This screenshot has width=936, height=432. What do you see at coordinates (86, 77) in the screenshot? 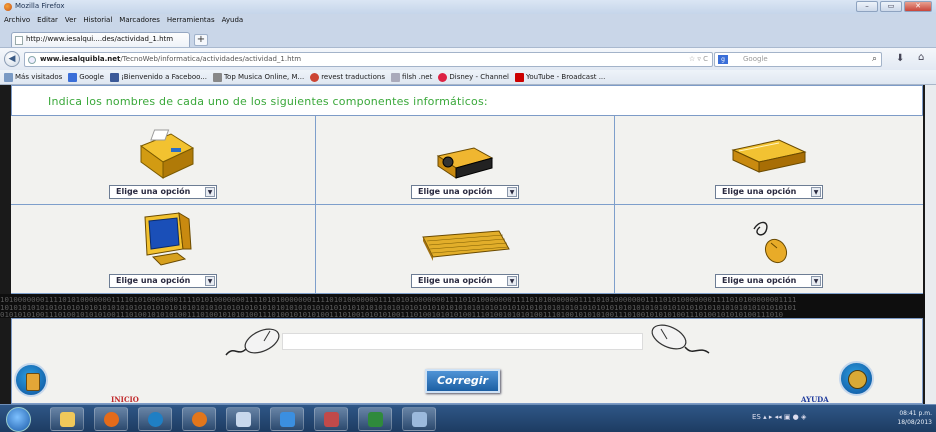
I see `bookmark-item: Google` at bounding box center [86, 77].